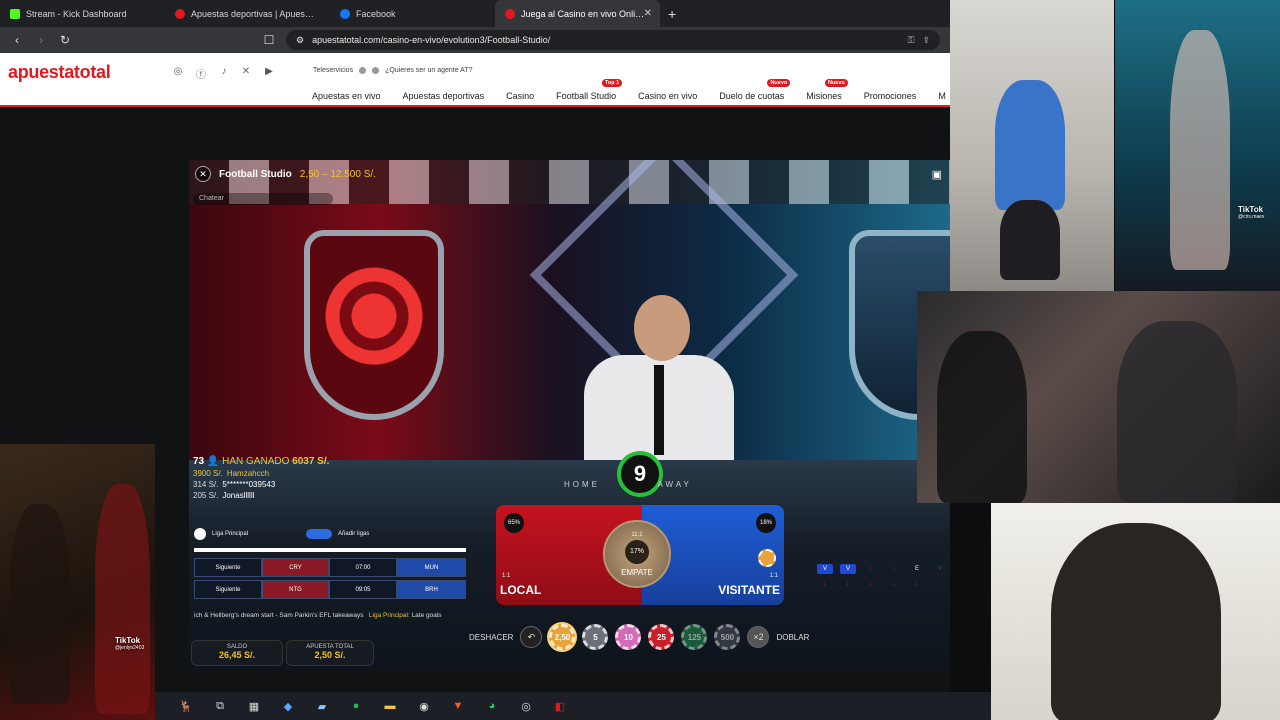  I want to click on obs-icon: ◉, so click(424, 706).